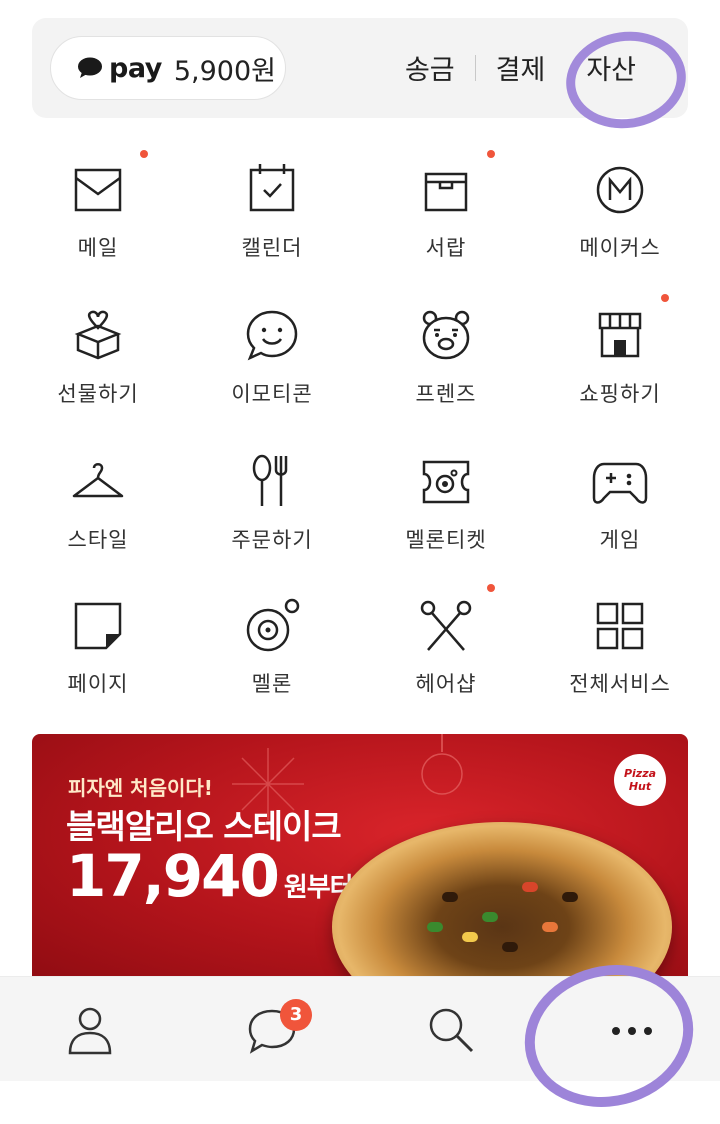 Image resolution: width=720 pixels, height=1124 pixels. What do you see at coordinates (620, 335) in the screenshot?
I see `shopping-icon` at bounding box center [620, 335].